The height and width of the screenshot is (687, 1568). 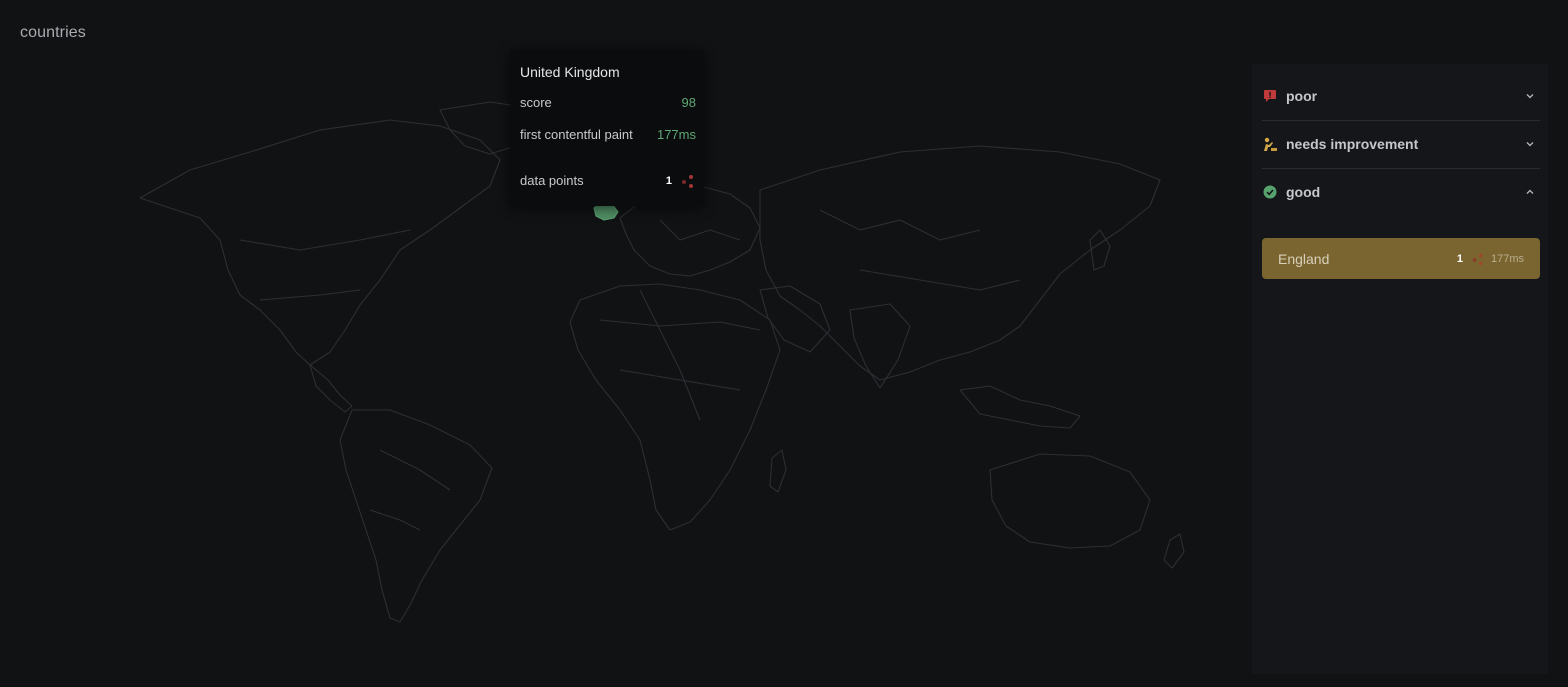 What do you see at coordinates (1270, 96) in the screenshot?
I see `alert-icon` at bounding box center [1270, 96].